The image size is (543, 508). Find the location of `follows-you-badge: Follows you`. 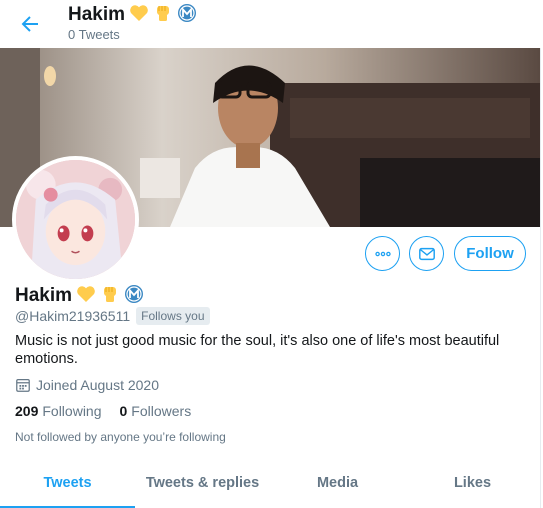

follows-you-badge: Follows you is located at coordinates (173, 316).